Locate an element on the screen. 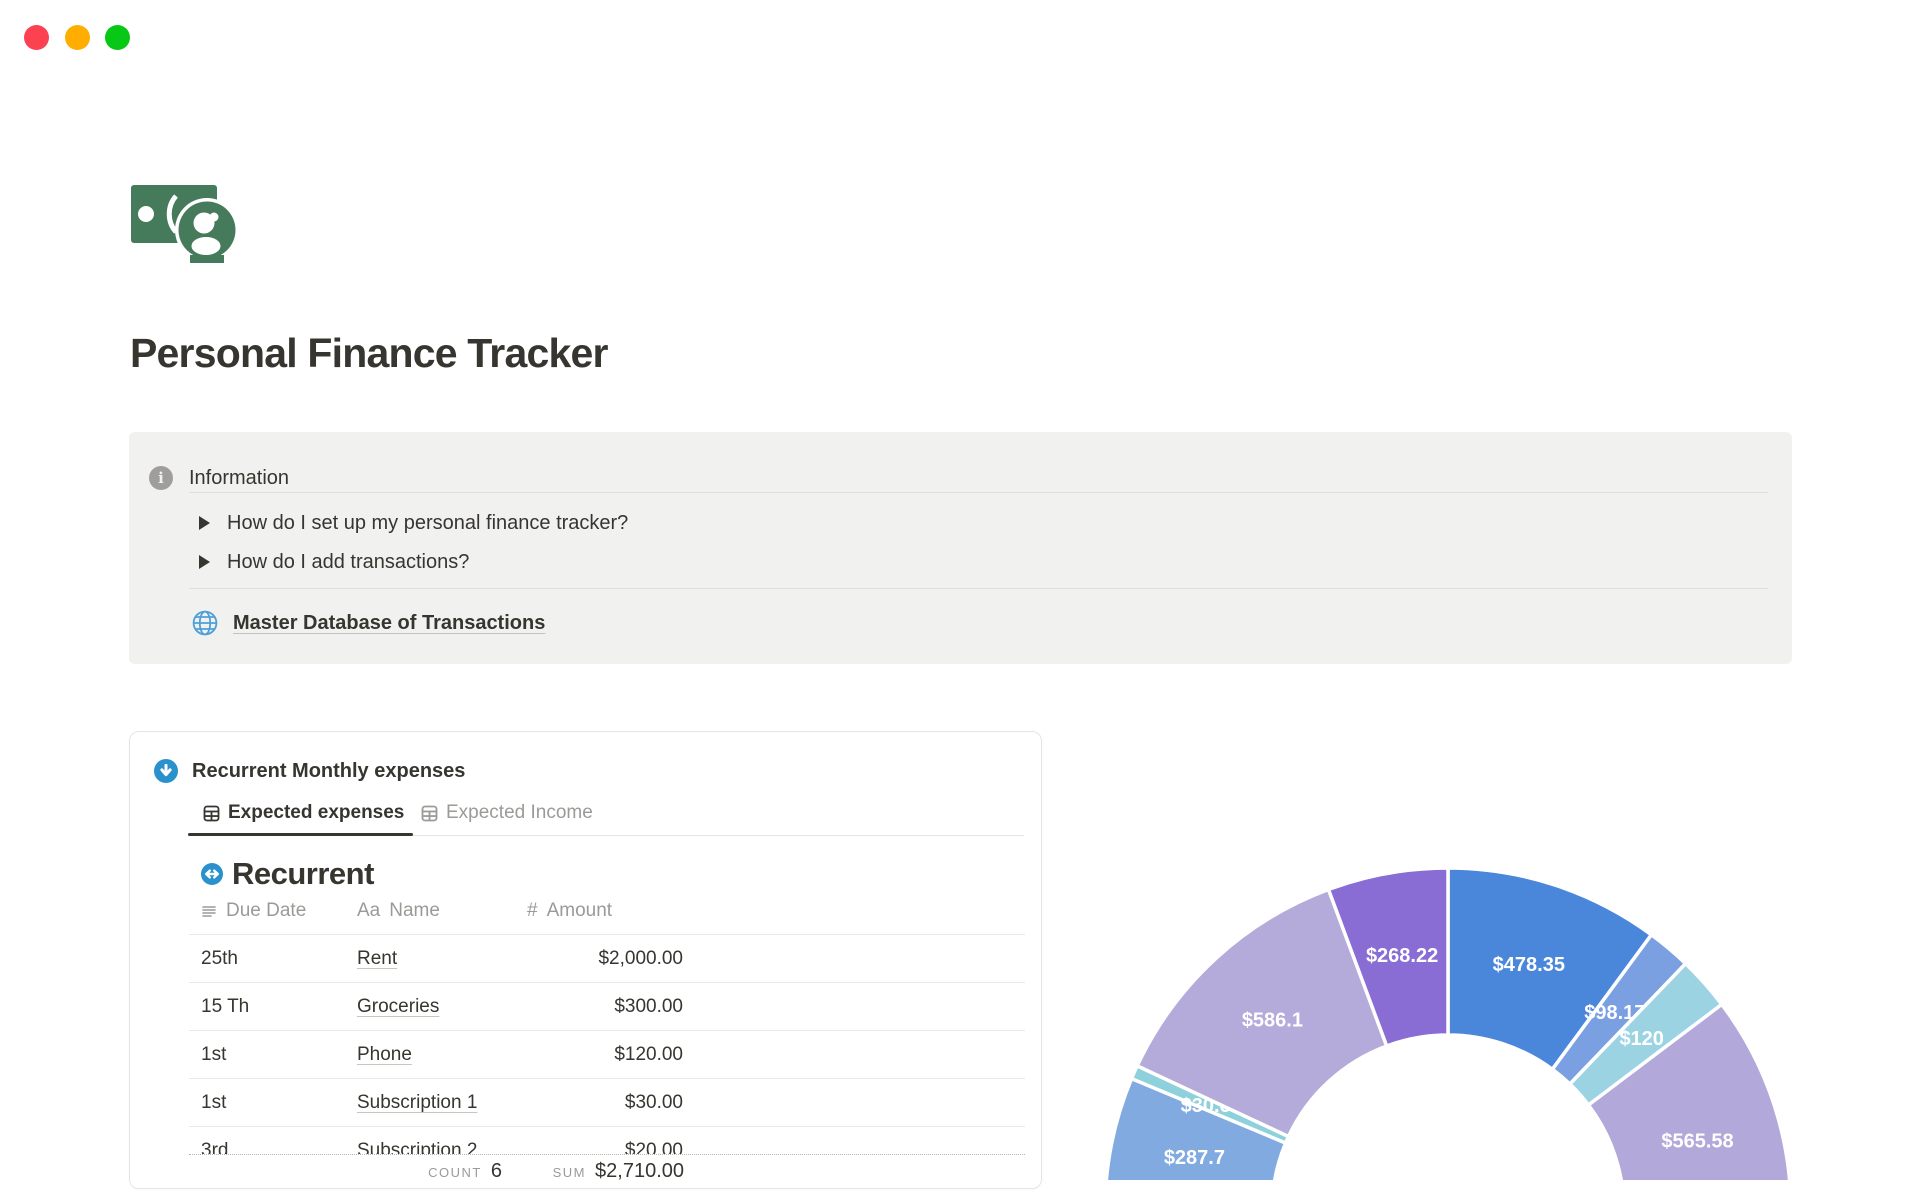 This screenshot has height=1200, width=1920. page-title: Personal Finance Tracker is located at coordinates (369, 353).